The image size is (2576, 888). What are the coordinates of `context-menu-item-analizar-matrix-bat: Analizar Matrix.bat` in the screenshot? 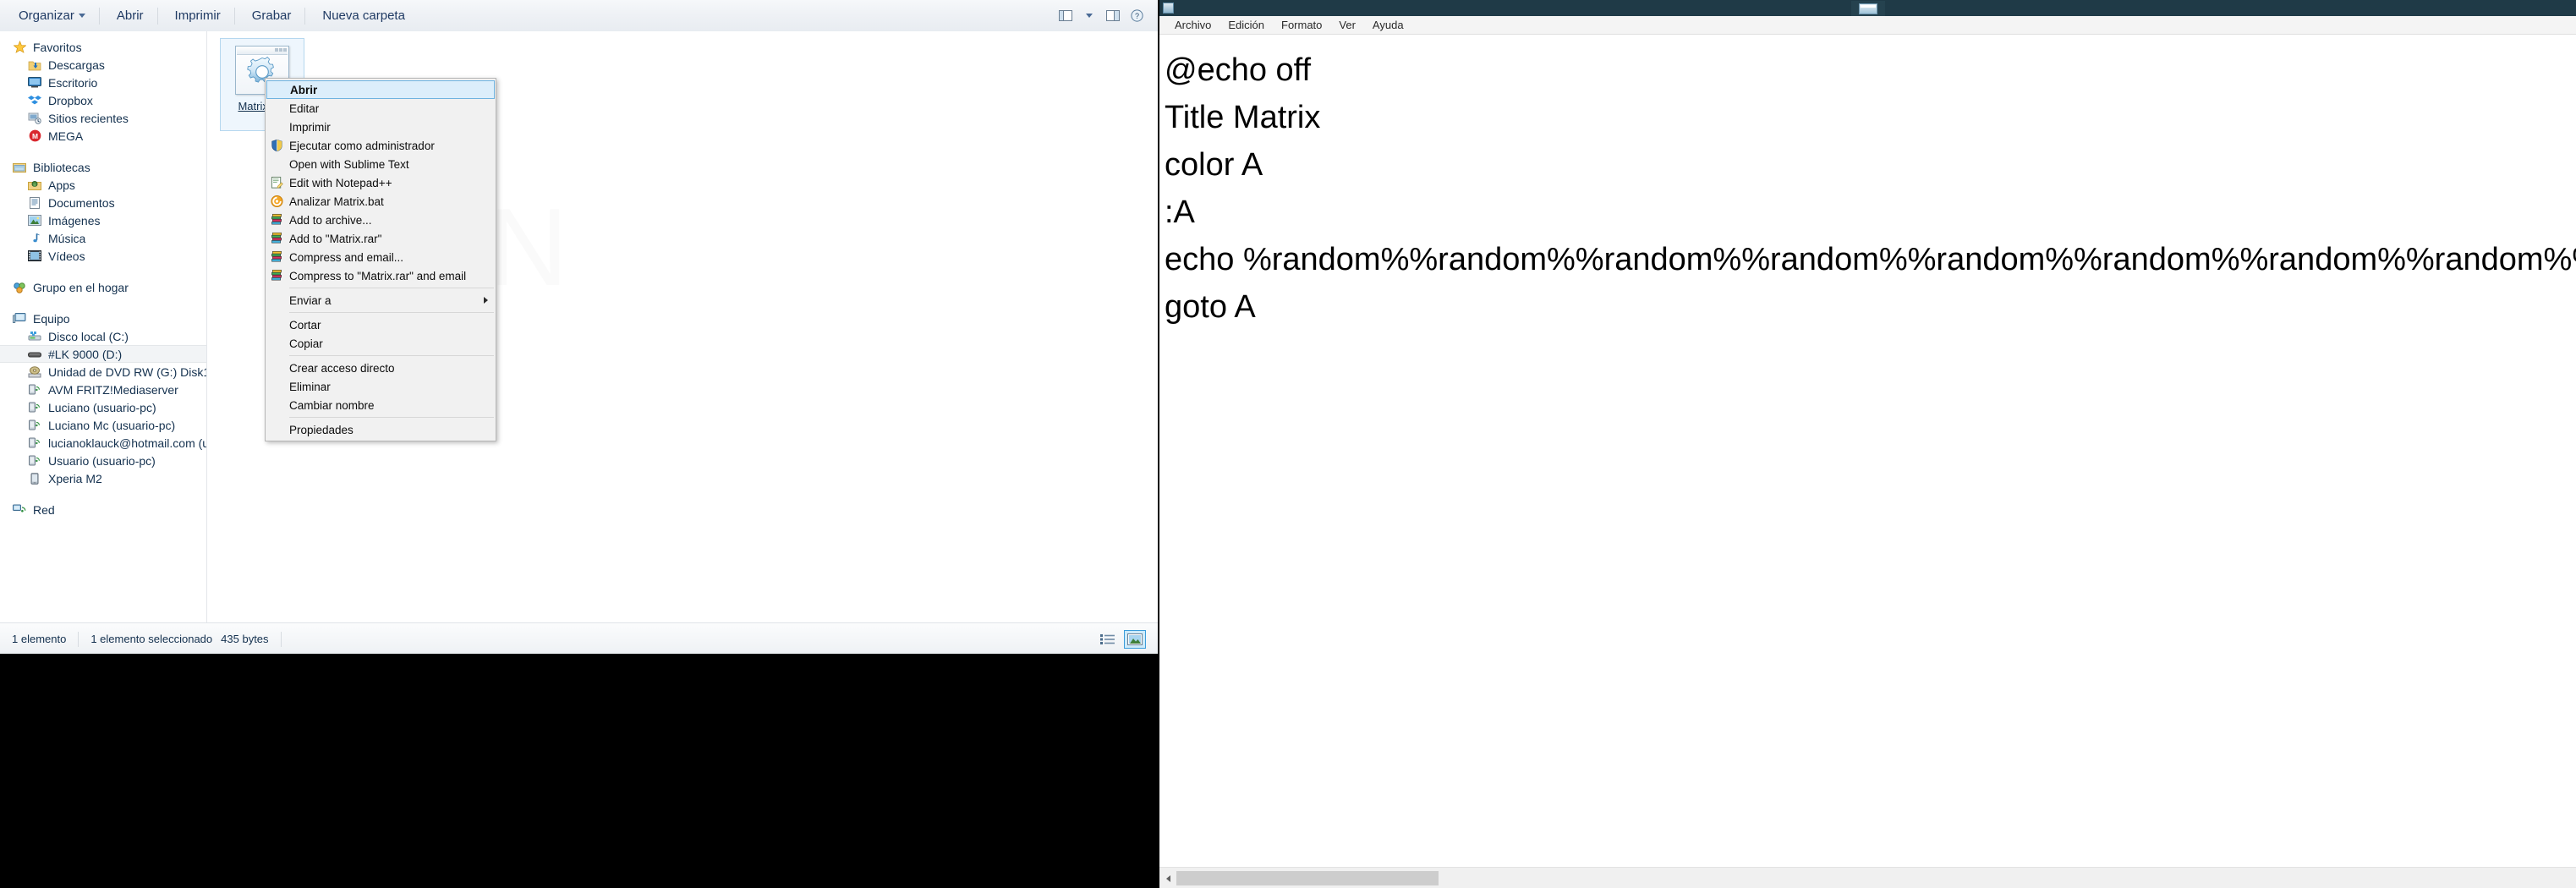 It's located at (381, 201).